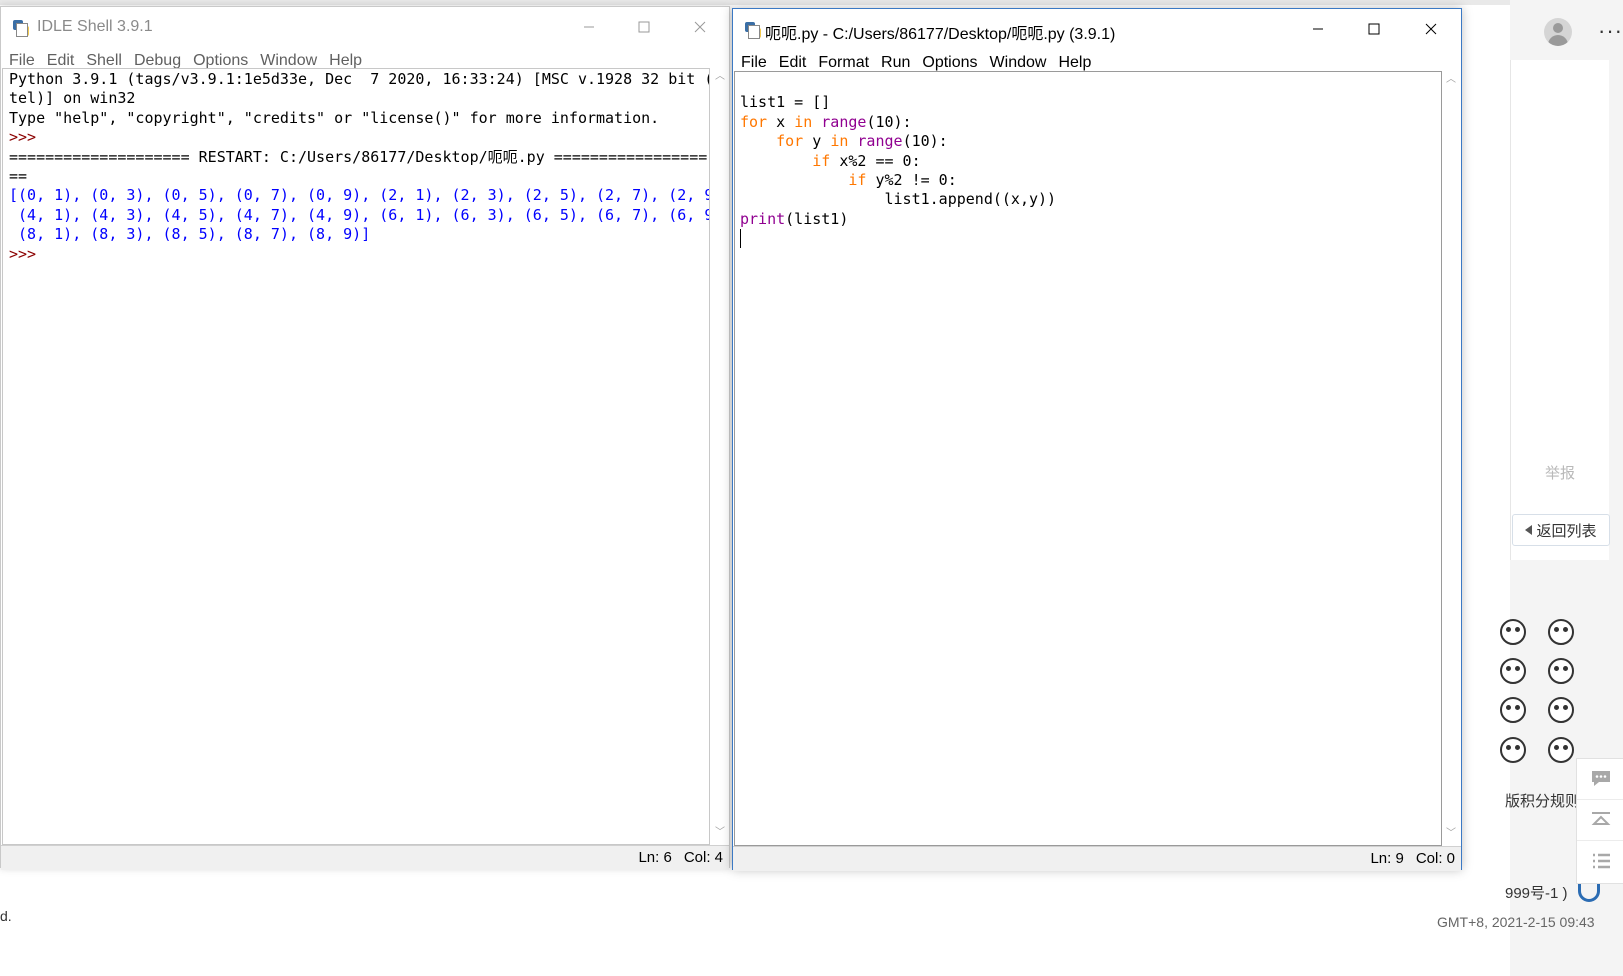 The width and height of the screenshot is (1623, 976). I want to click on menu-window: Window, so click(1022, 63).